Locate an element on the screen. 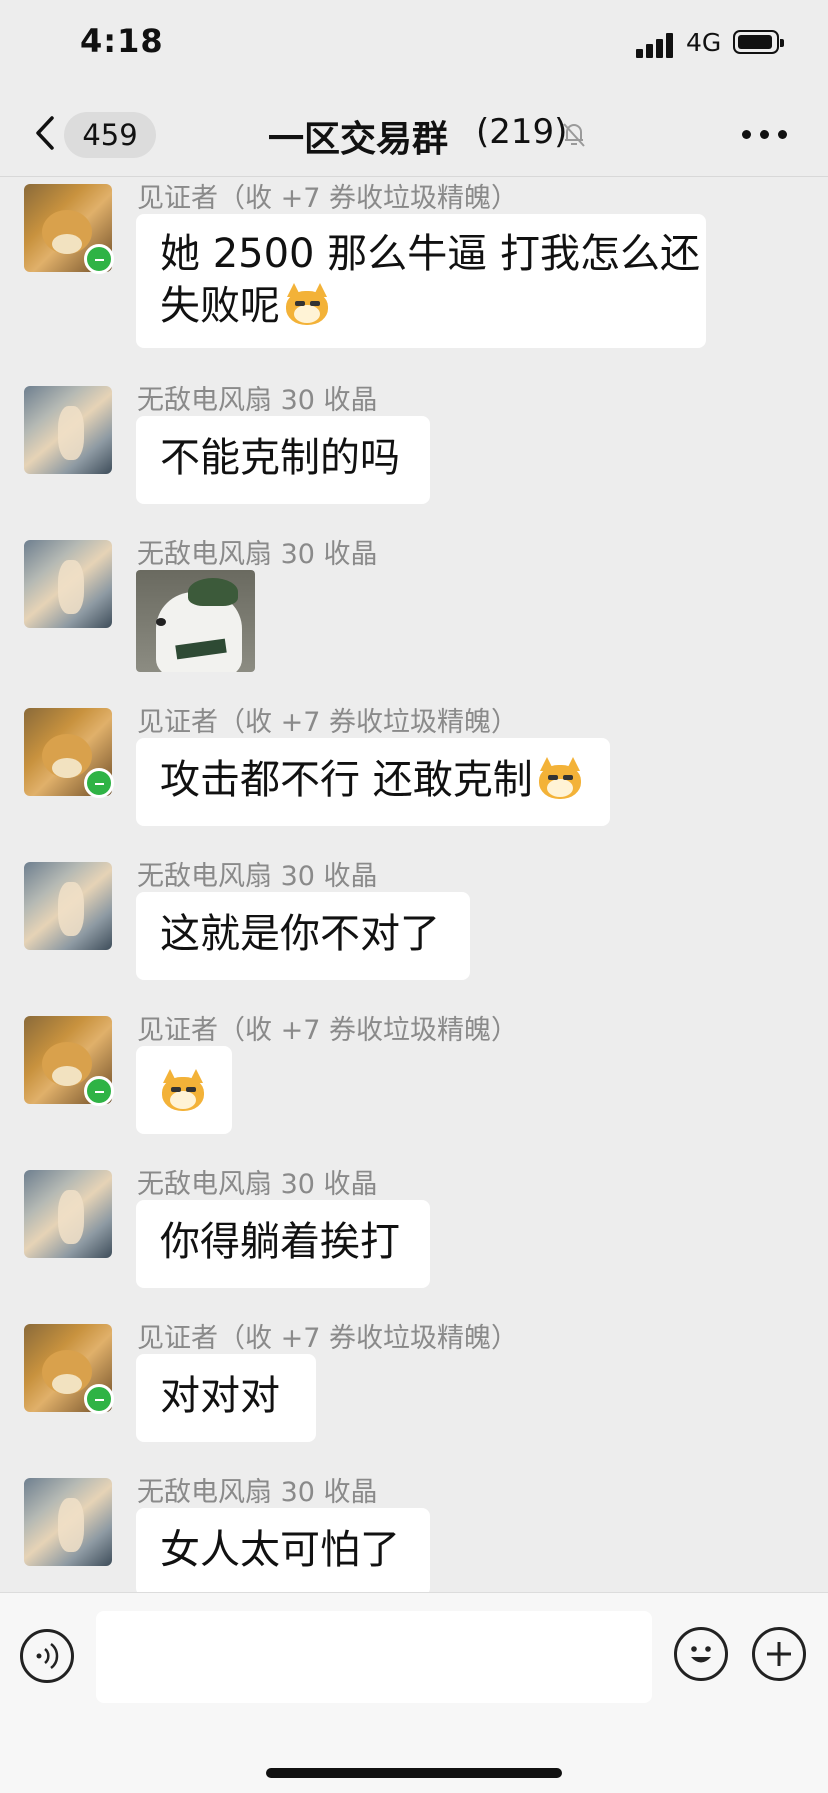 The image size is (828, 1793). message-bubble: 这就是你不对了 is located at coordinates (303, 936).